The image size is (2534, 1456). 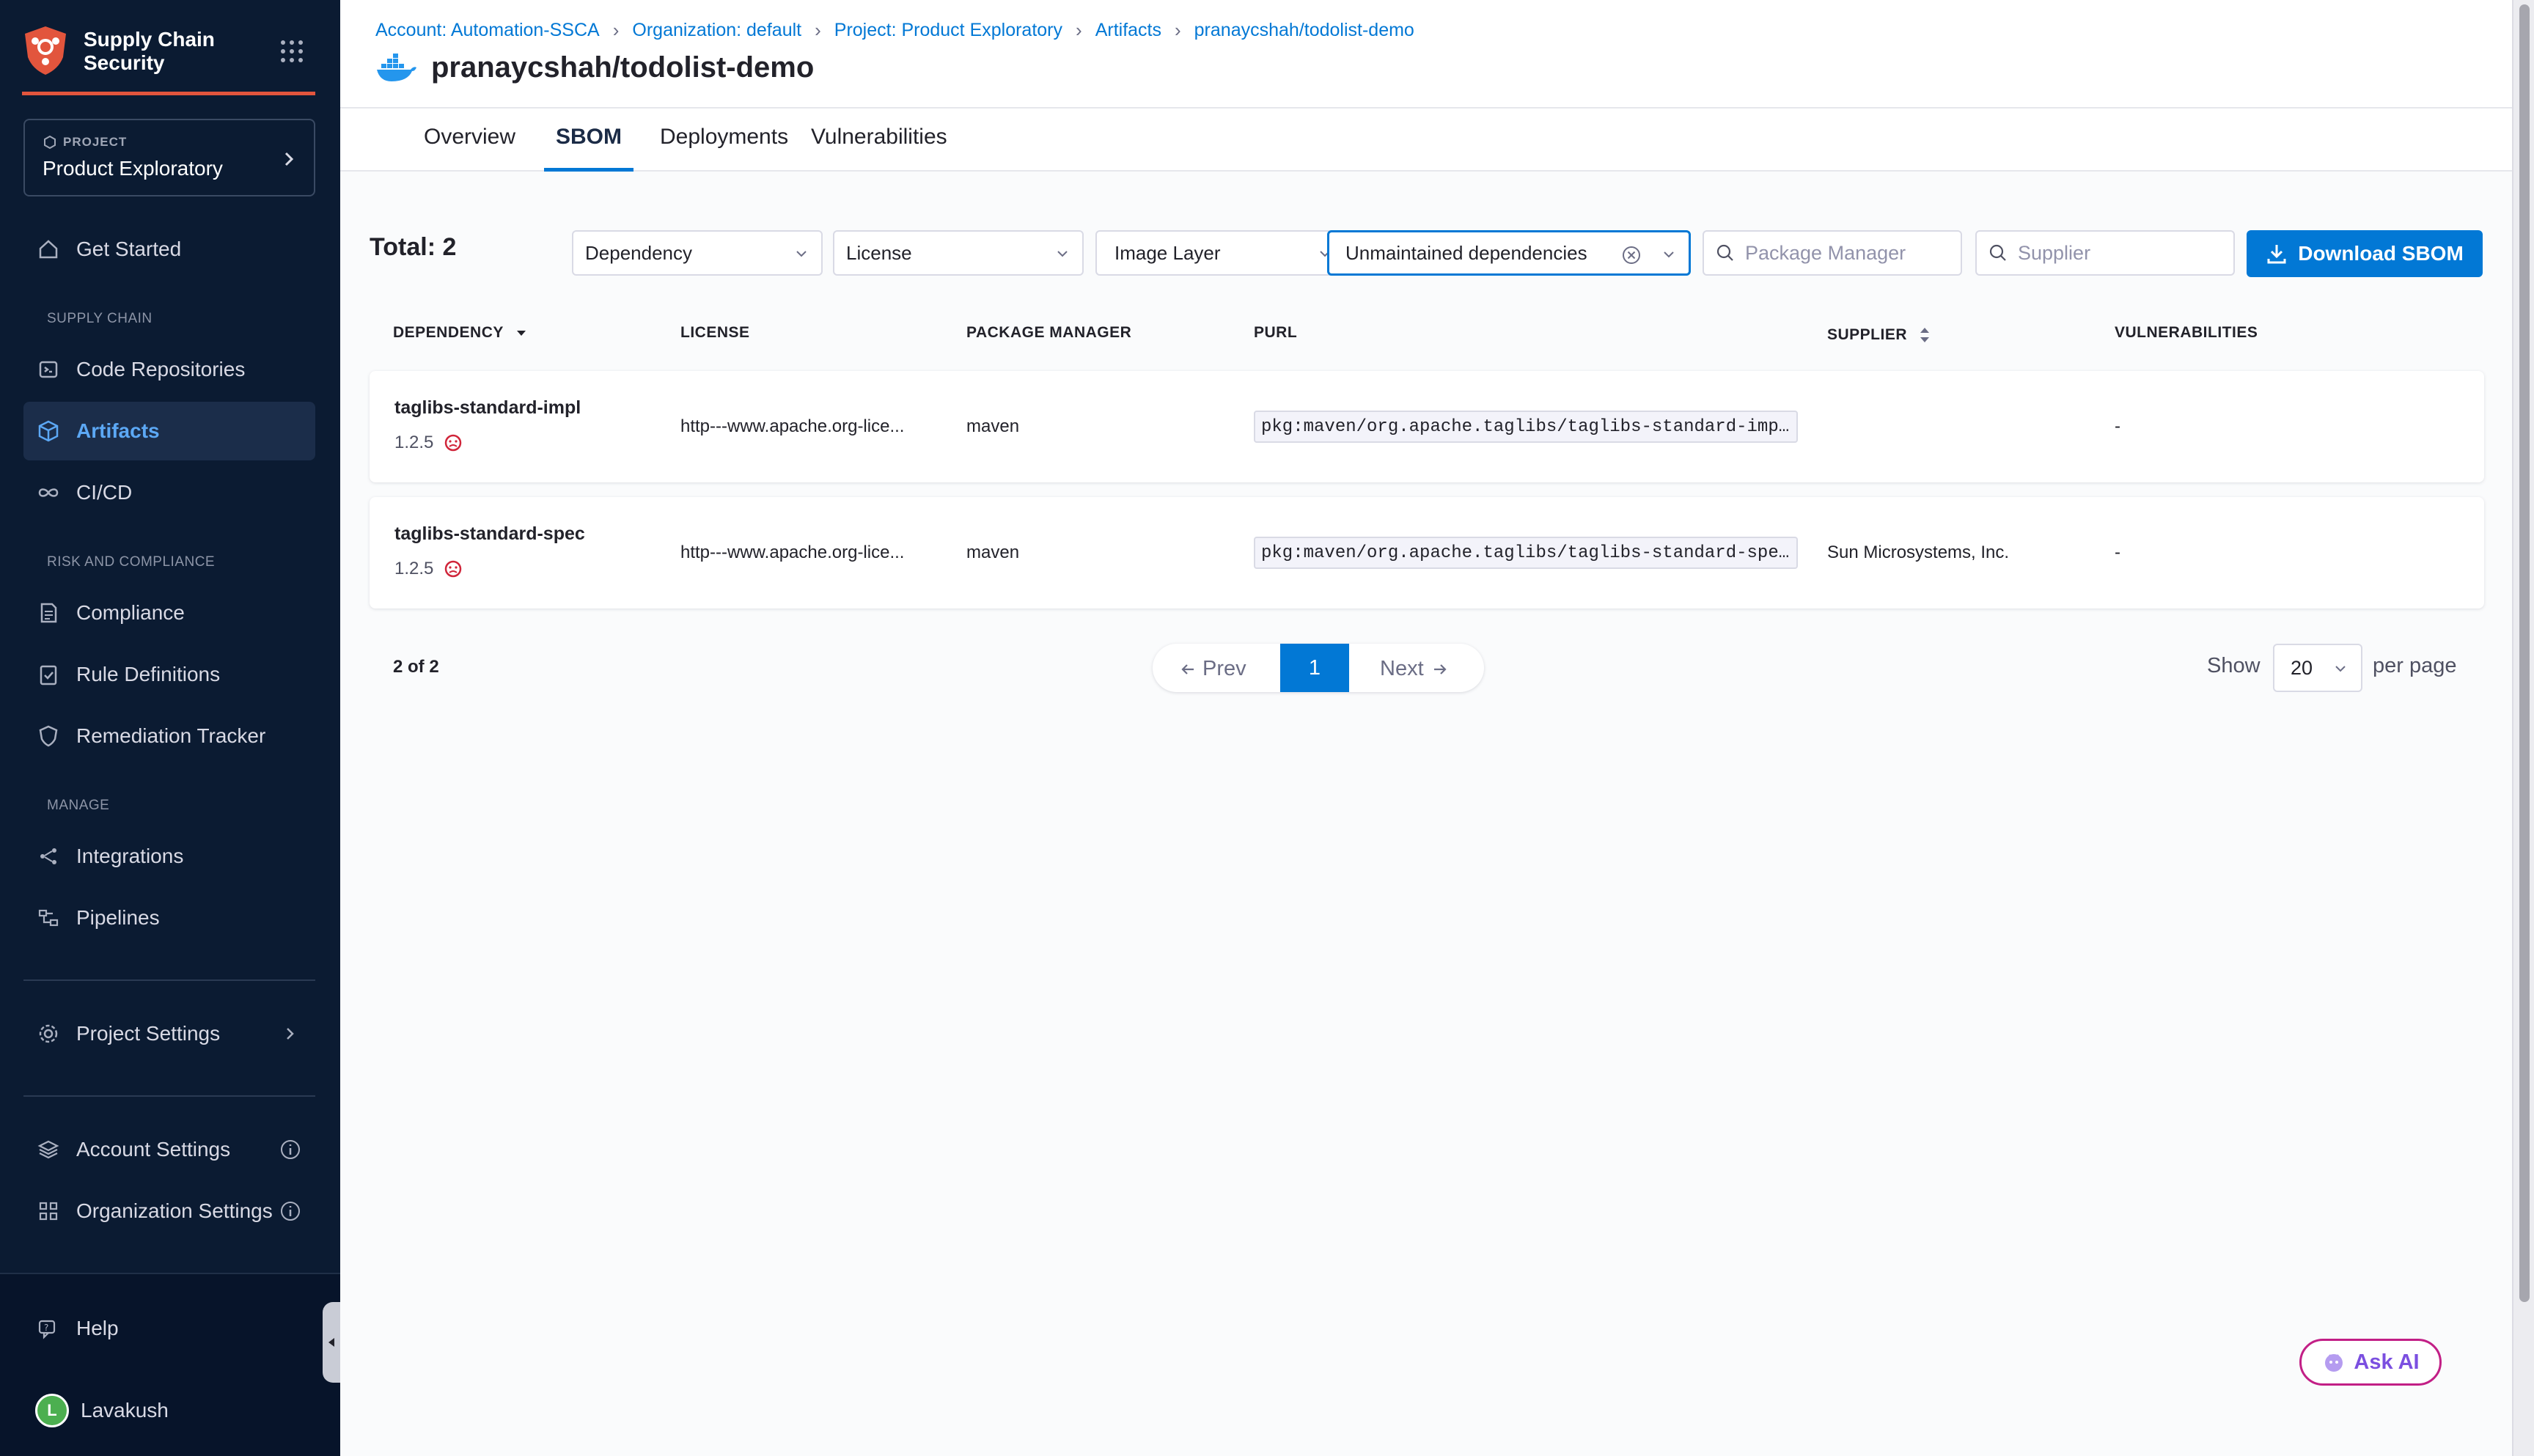 I want to click on triangle-left-icon, so click(x=331, y=1342).